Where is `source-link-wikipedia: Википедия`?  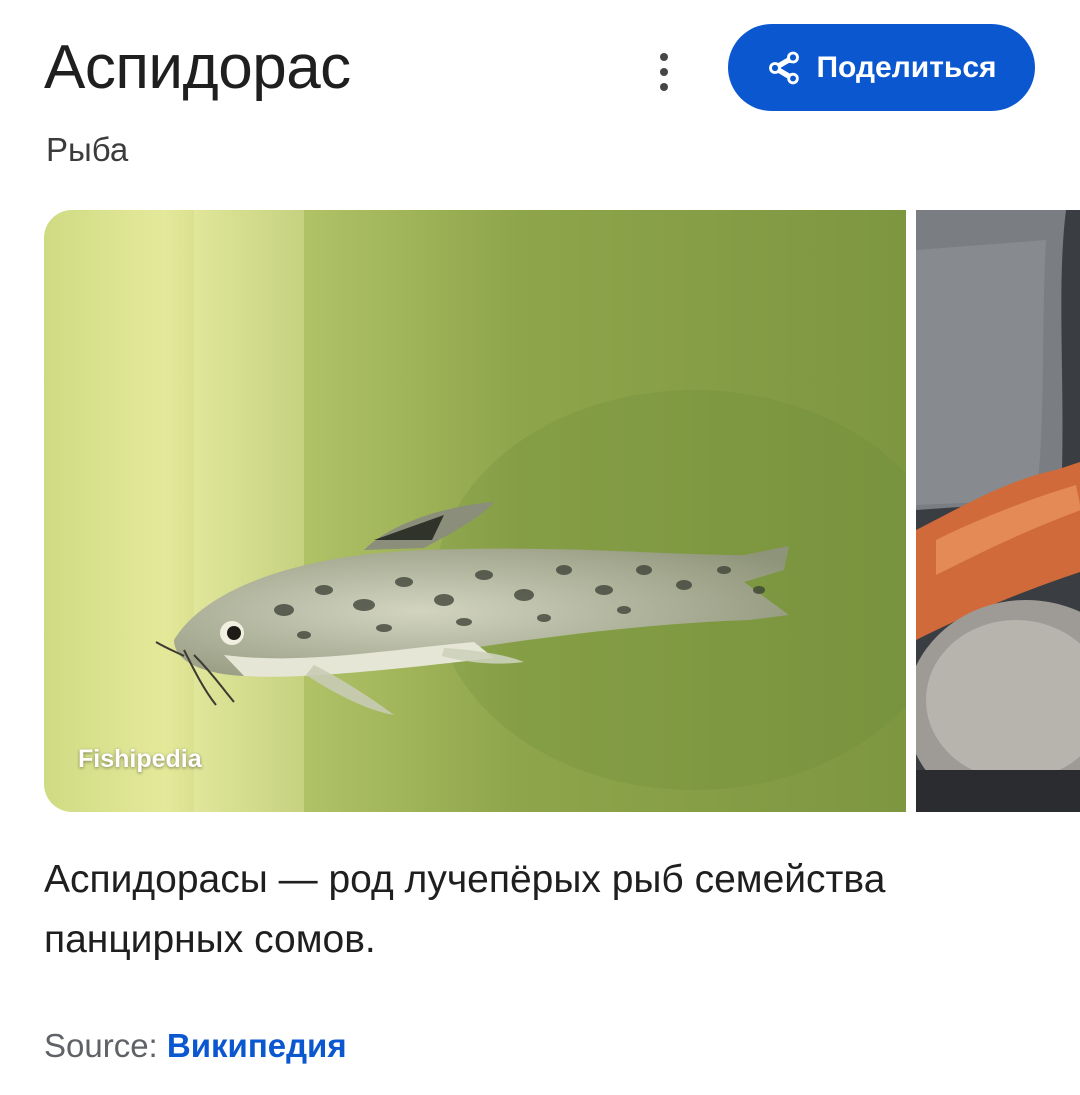
source-link-wikipedia: Википедия is located at coordinates (257, 1045).